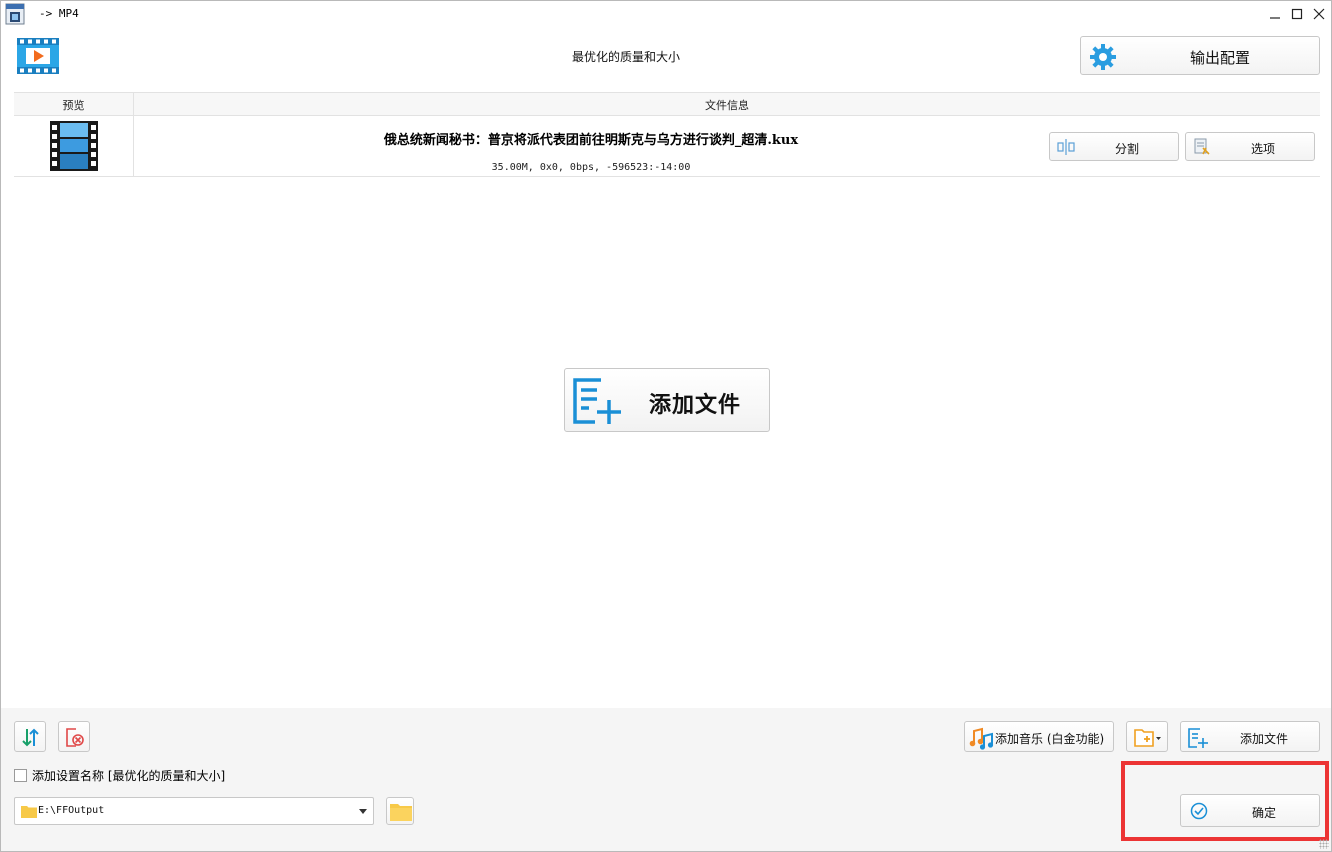 This screenshot has height=852, width=1332. What do you see at coordinates (15, 14) in the screenshot?
I see `app-logo-icon` at bounding box center [15, 14].